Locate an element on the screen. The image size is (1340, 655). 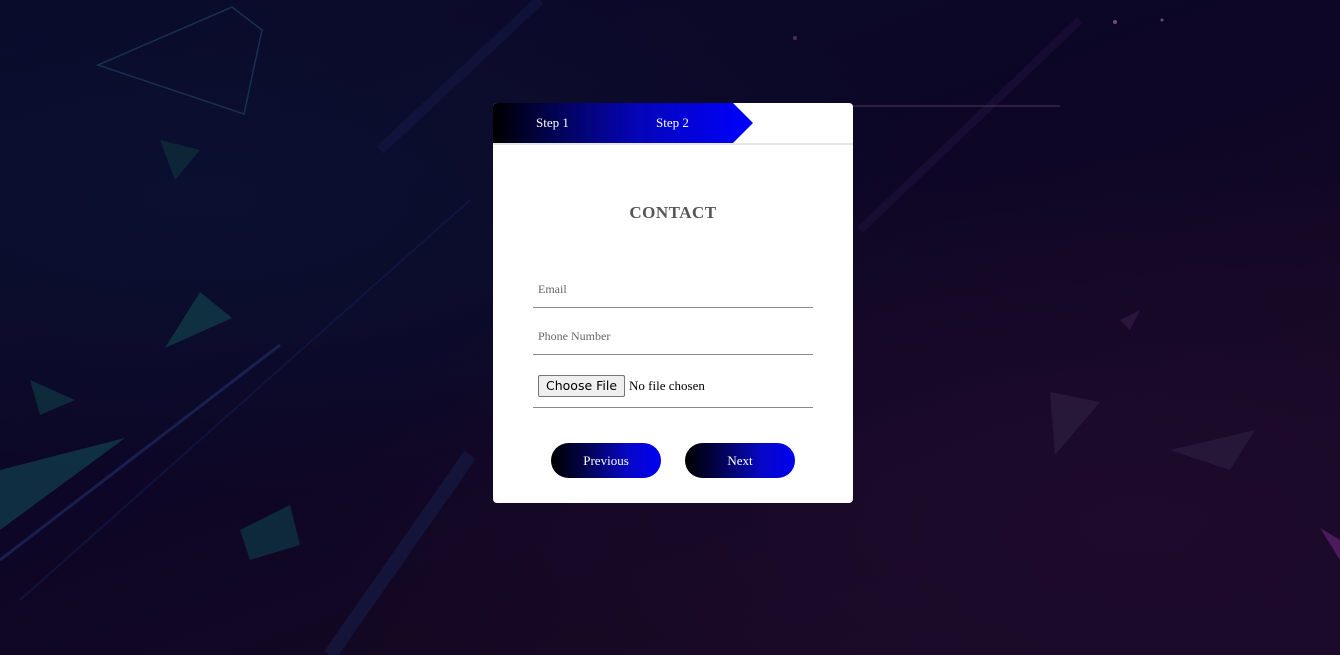
file-upload-field: Choose File No file chosen is located at coordinates (673, 390).